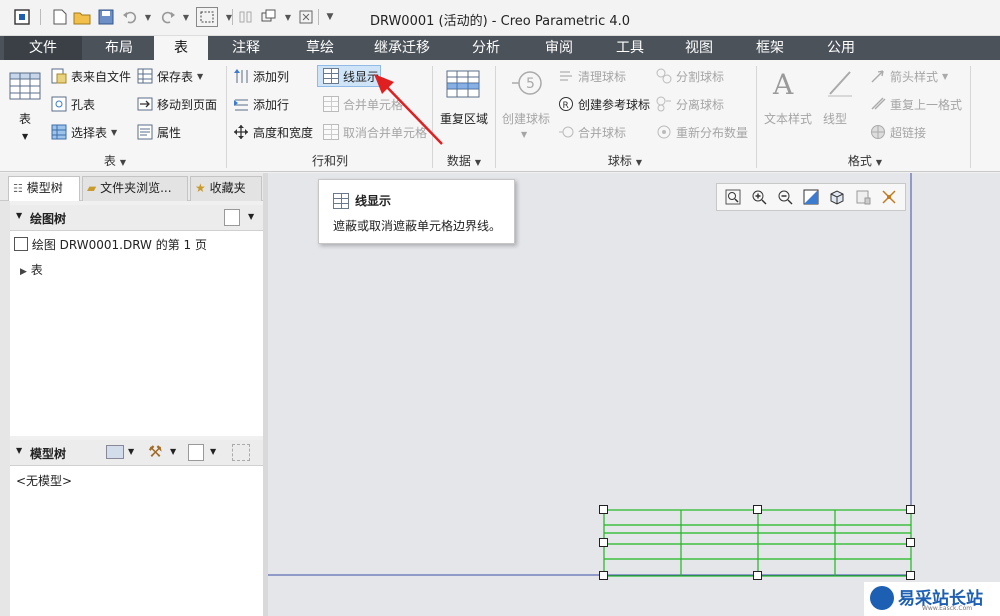  I want to click on tools-dropdown-icon: ▼, so click(173, 451).